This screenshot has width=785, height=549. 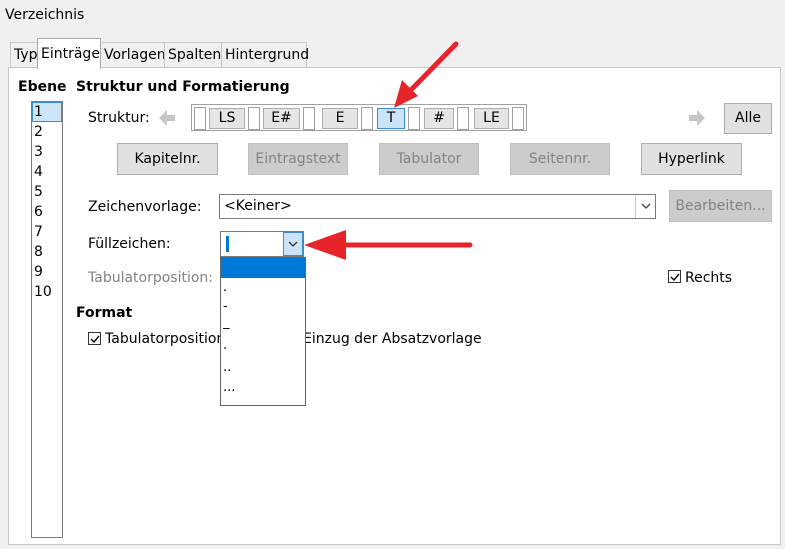 What do you see at coordinates (47, 272) in the screenshot?
I see `level-item: 9` at bounding box center [47, 272].